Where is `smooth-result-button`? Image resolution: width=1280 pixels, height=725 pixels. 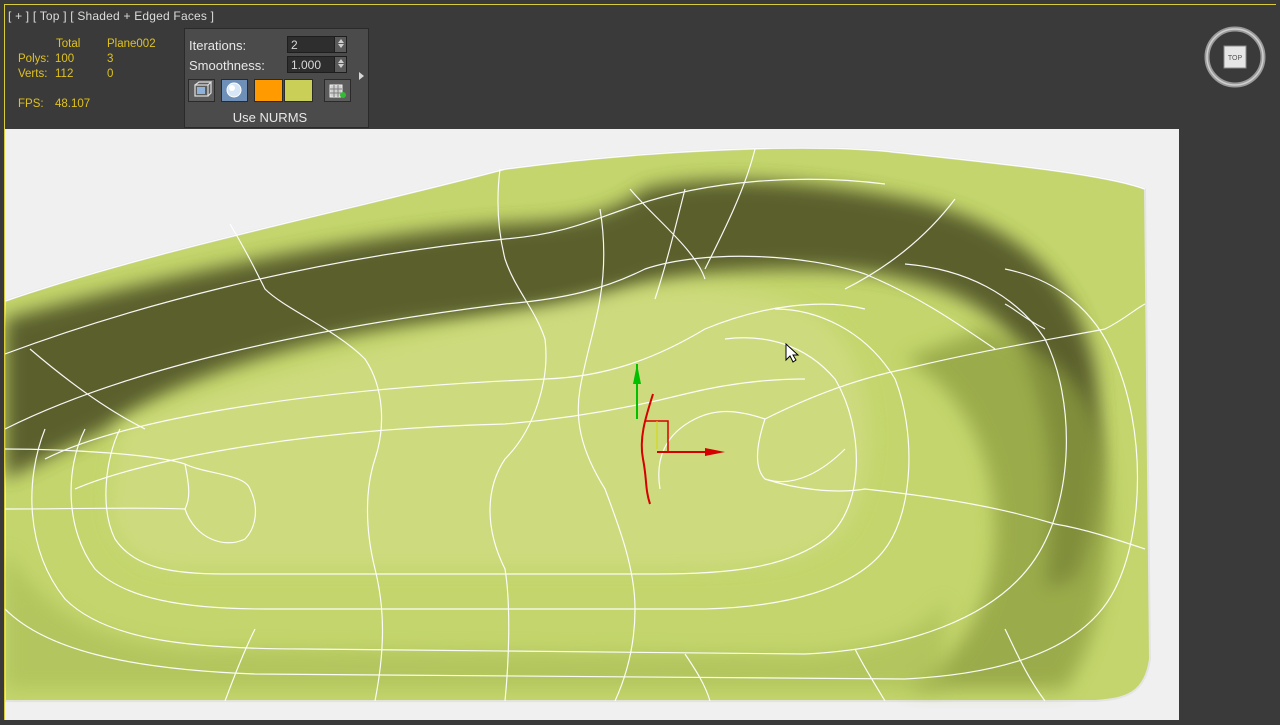
smooth-result-button is located at coordinates (234, 90).